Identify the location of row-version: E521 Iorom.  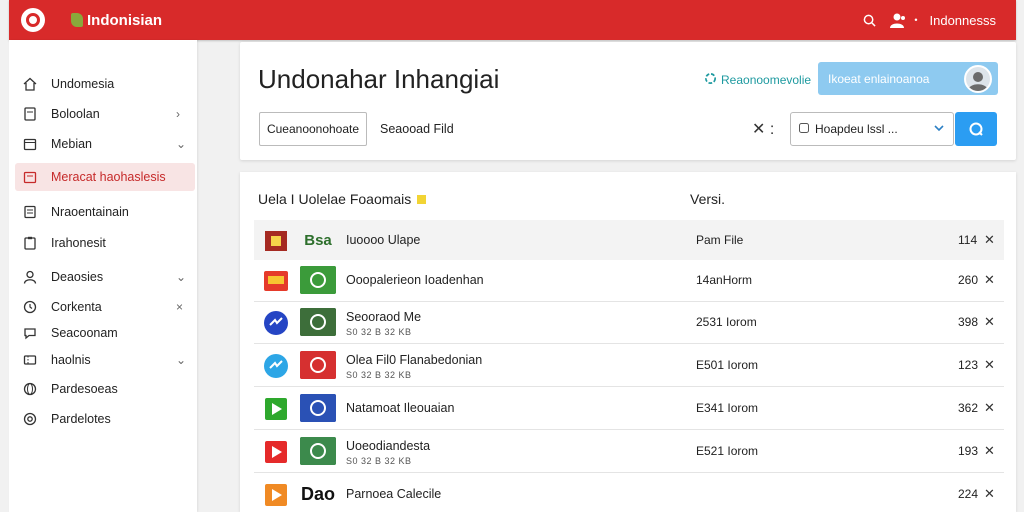
(727, 451).